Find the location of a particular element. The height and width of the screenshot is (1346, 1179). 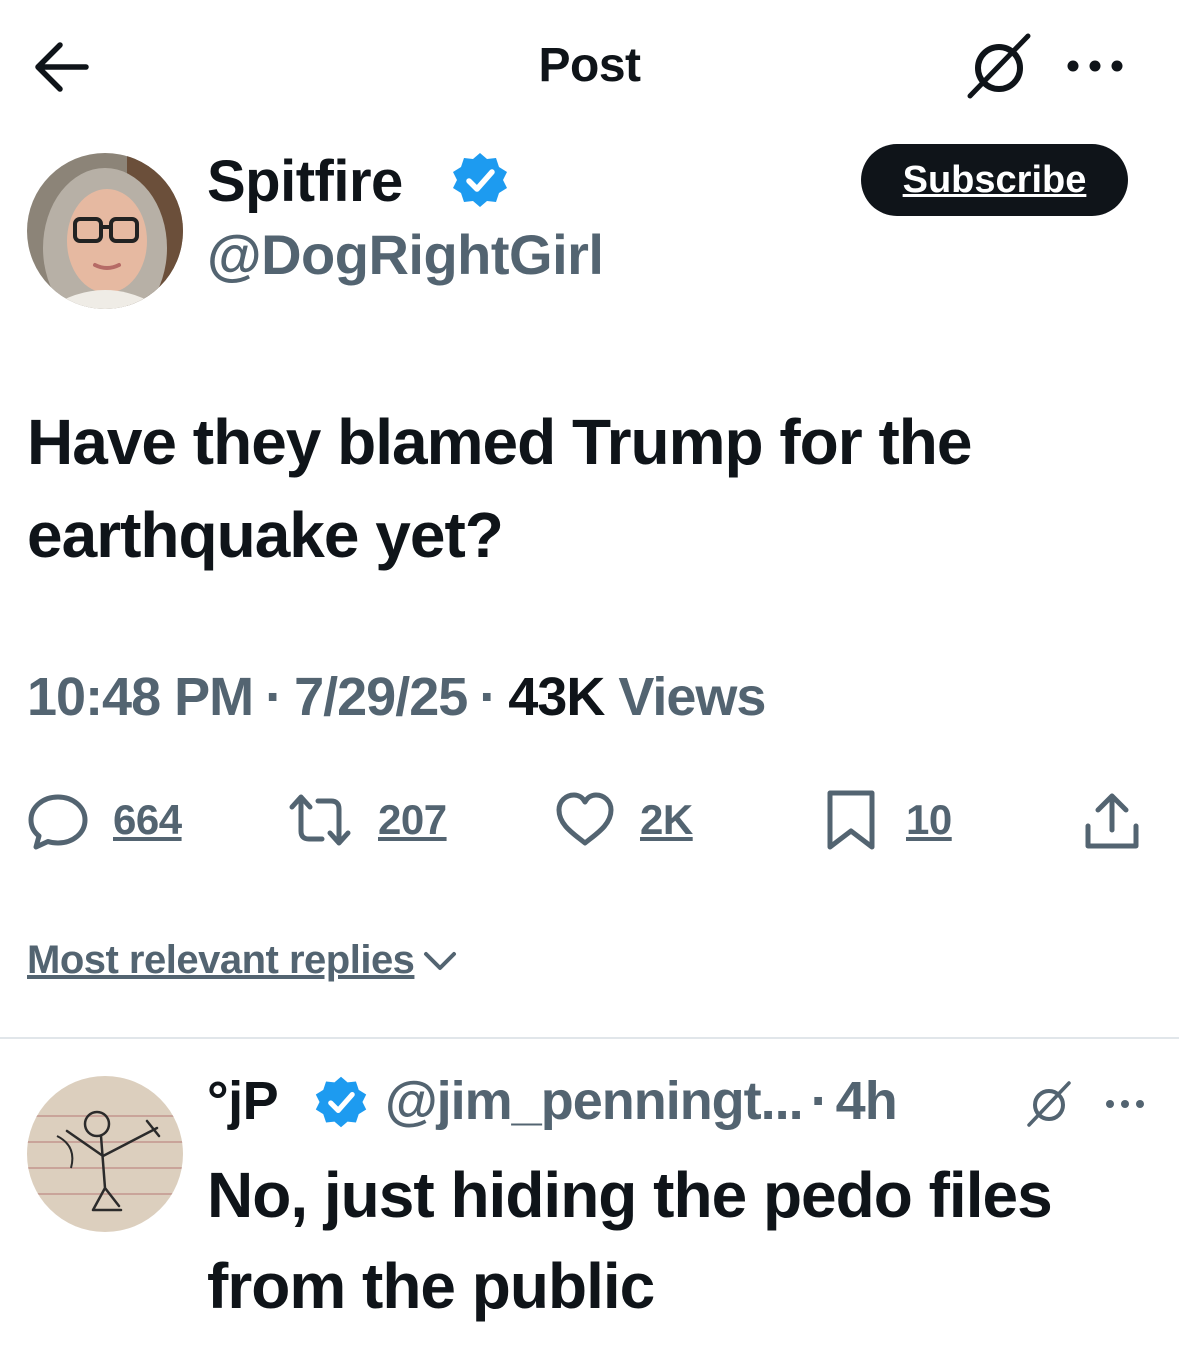

chevron-down-icon is located at coordinates (440, 960).